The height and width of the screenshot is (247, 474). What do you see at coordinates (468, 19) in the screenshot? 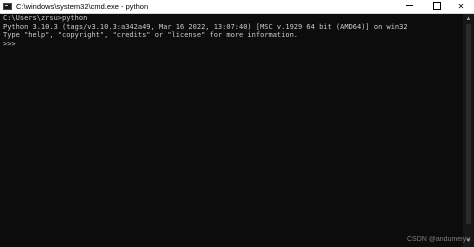
I see `scroll-up-icon: ▲` at bounding box center [468, 19].